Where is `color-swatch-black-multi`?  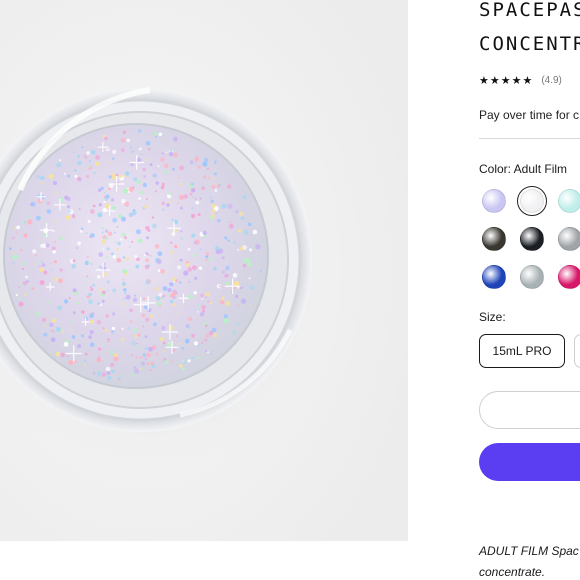 color-swatch-black-multi is located at coordinates (532, 239).